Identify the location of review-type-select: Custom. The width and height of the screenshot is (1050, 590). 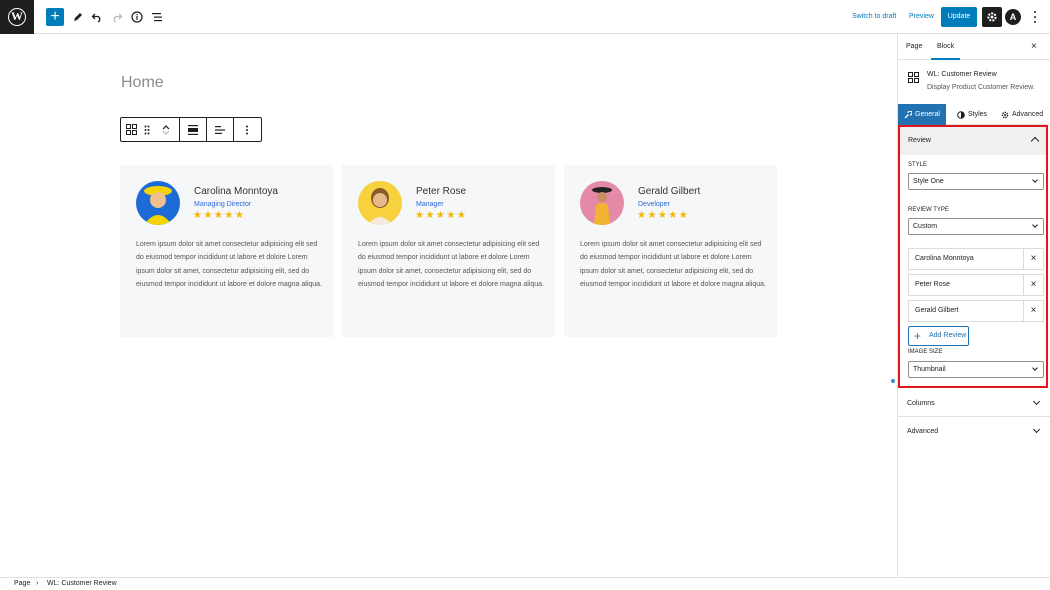
(976, 226).